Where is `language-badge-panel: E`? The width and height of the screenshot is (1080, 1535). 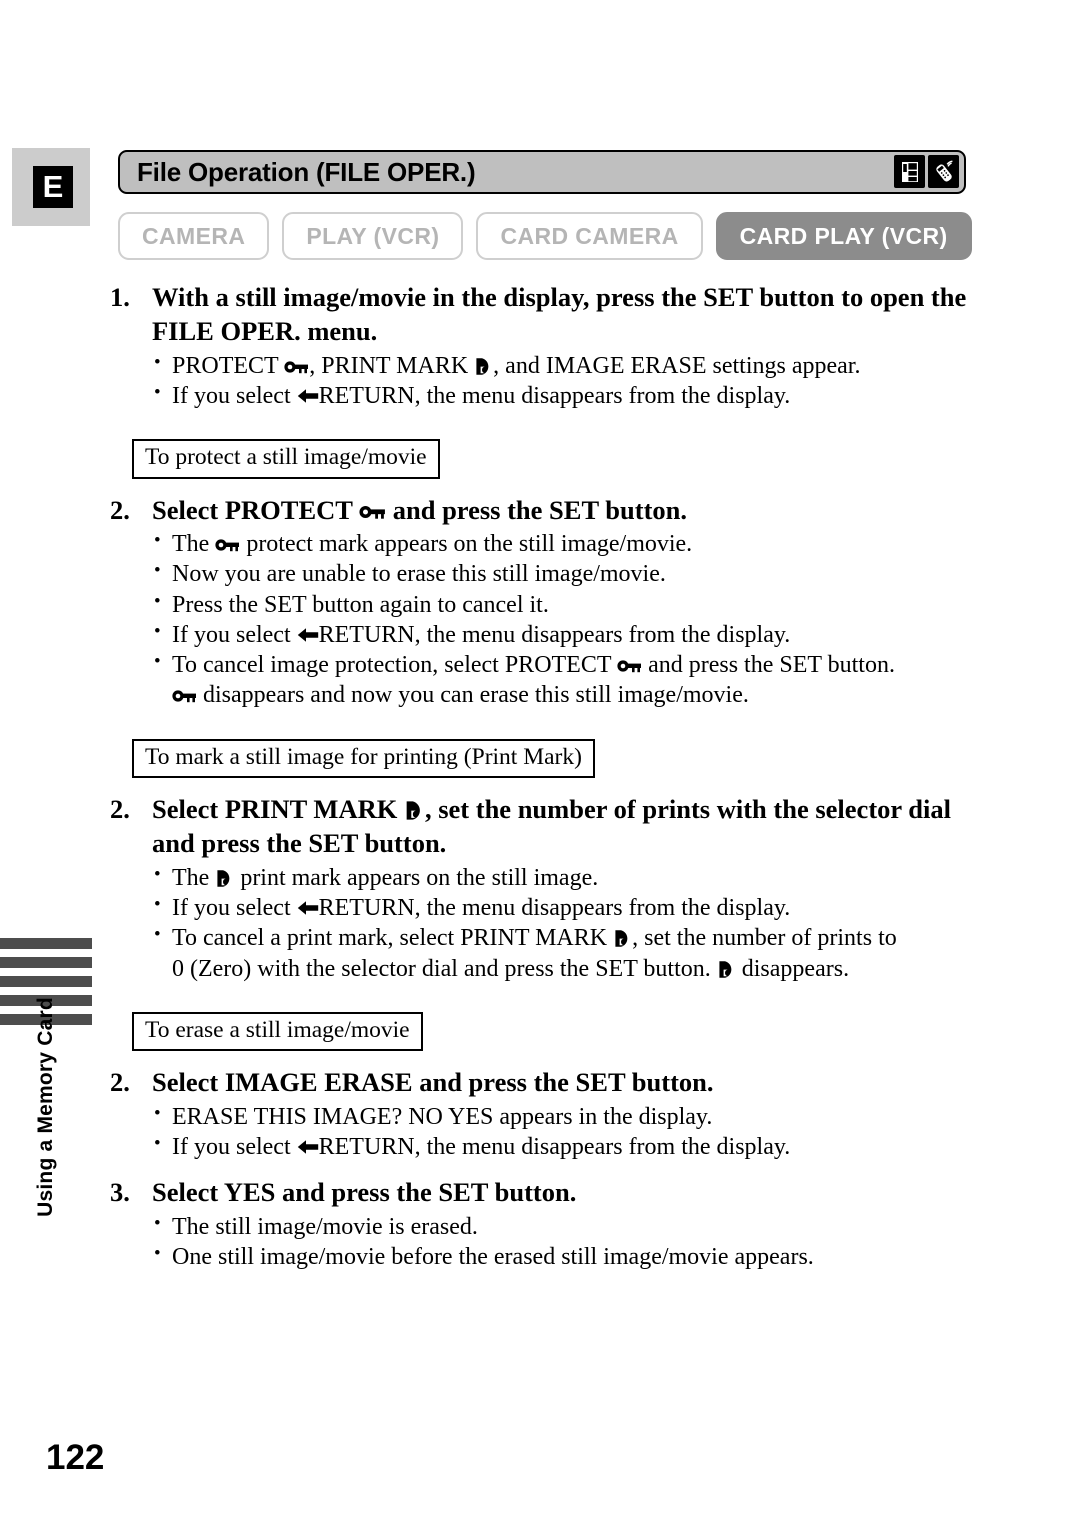
language-badge-panel: E is located at coordinates (51, 187).